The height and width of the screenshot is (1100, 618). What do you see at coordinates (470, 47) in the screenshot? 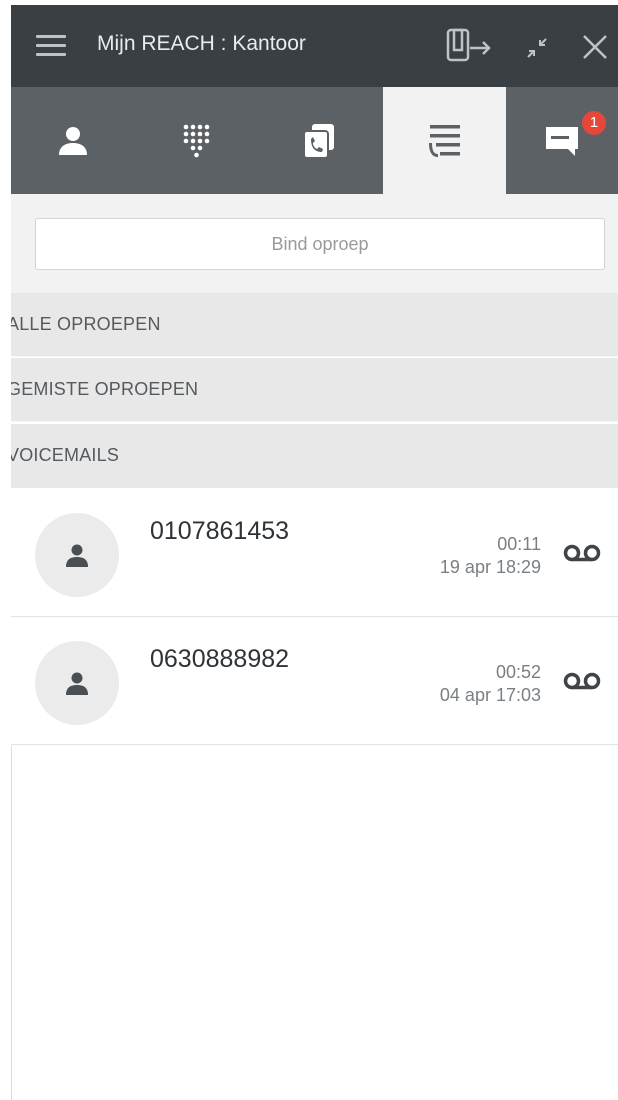
I see `transfer-device-icon` at bounding box center [470, 47].